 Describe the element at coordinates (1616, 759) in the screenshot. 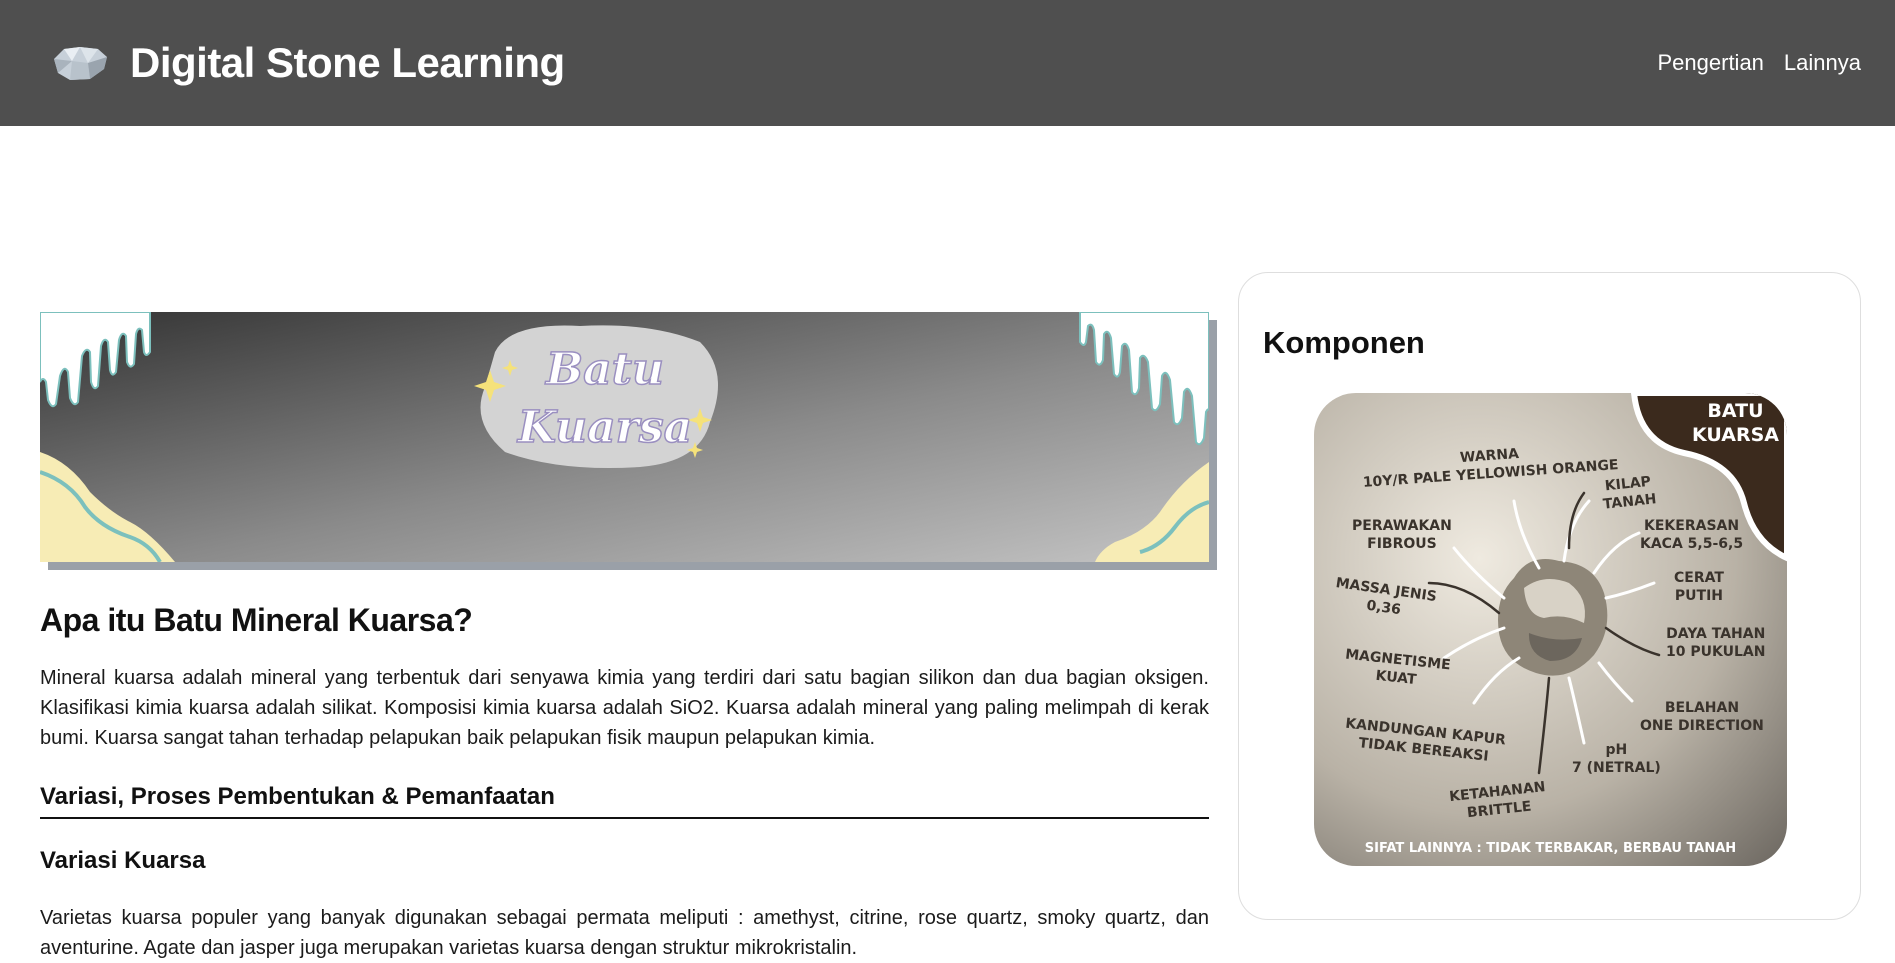

I see `label-ph: pH 7 (NETRAL)` at that location.